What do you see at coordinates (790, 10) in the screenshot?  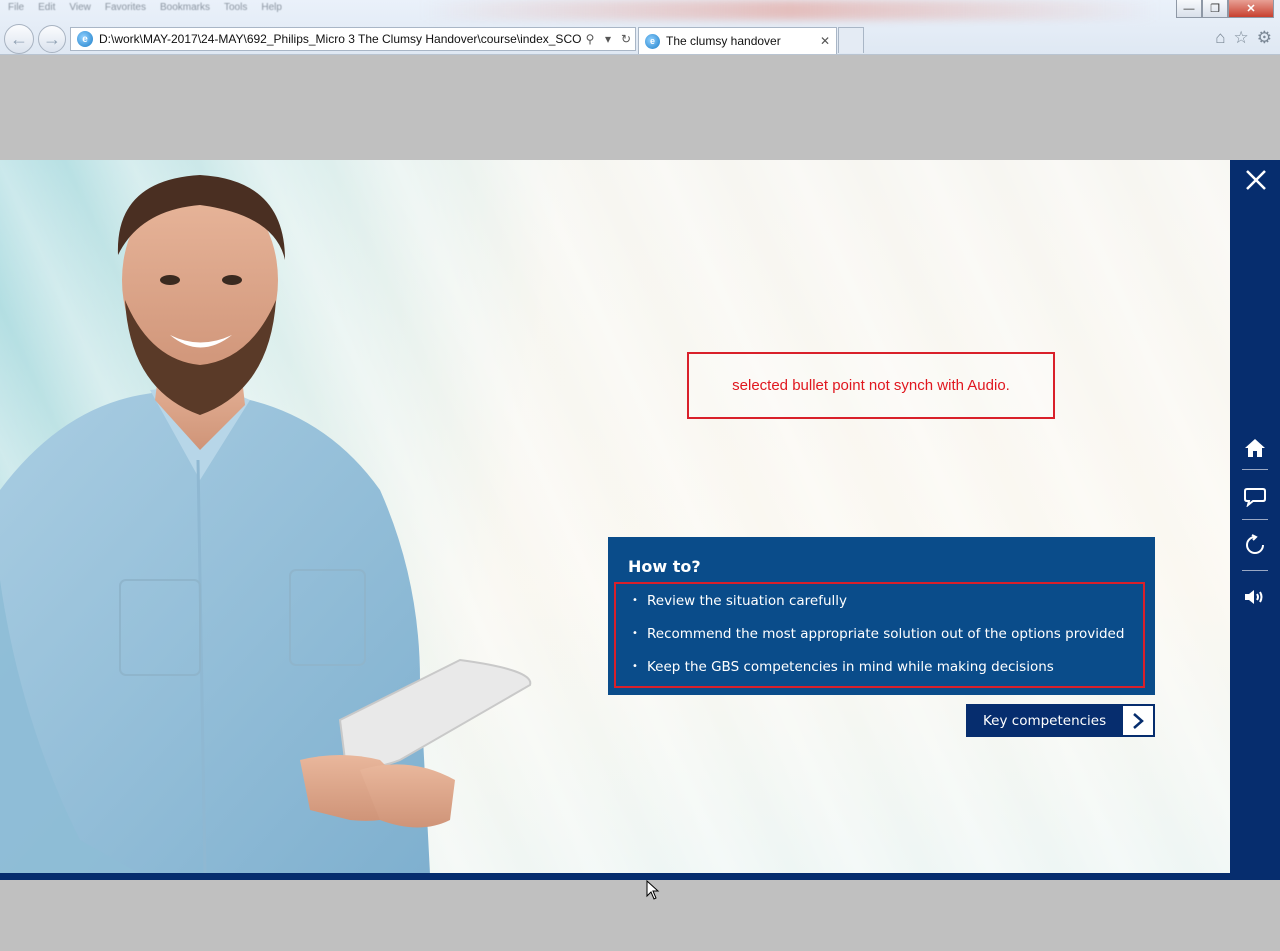 I see `titlebar-glow` at bounding box center [790, 10].